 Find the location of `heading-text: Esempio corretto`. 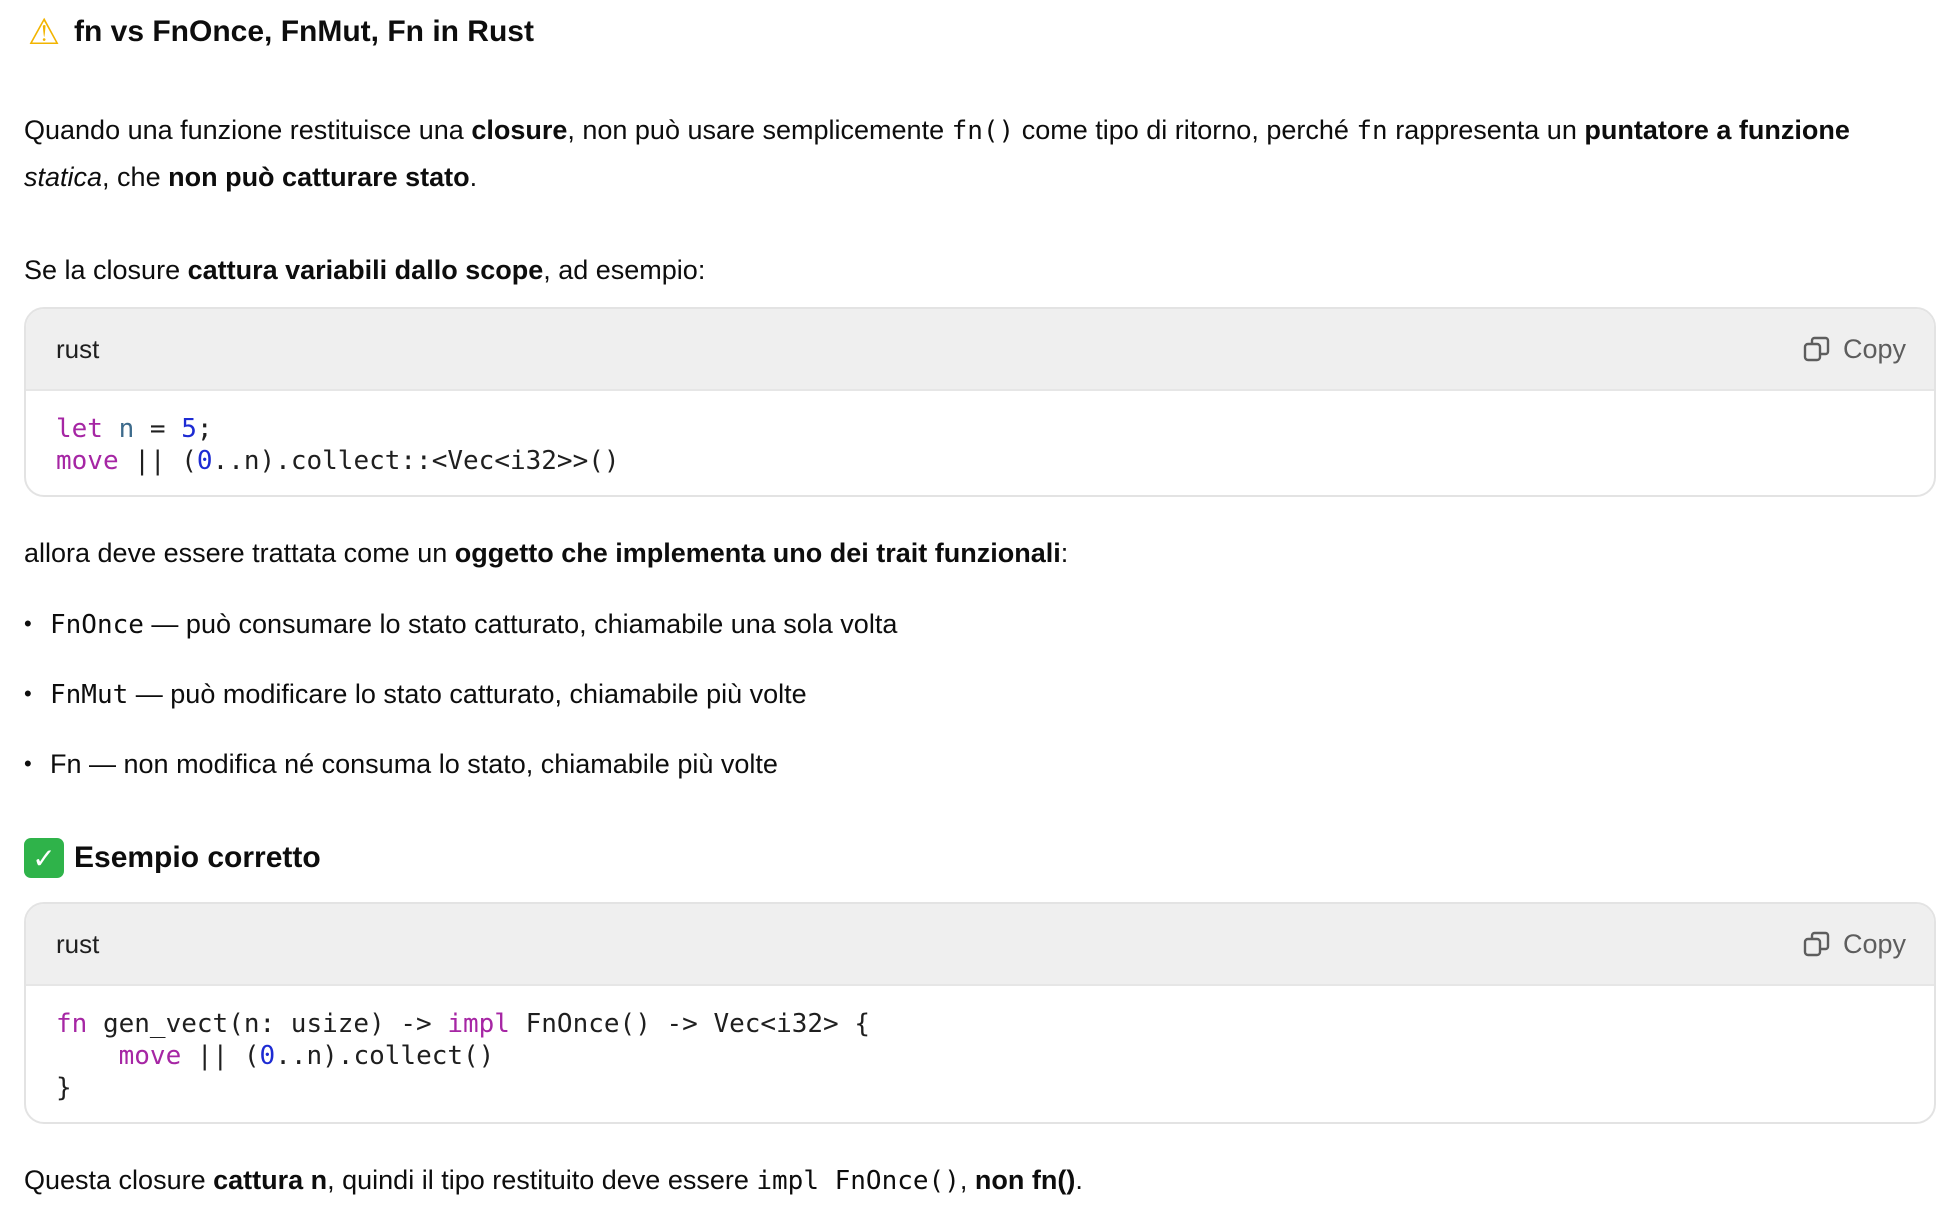

heading-text: Esempio corretto is located at coordinates (197, 857).